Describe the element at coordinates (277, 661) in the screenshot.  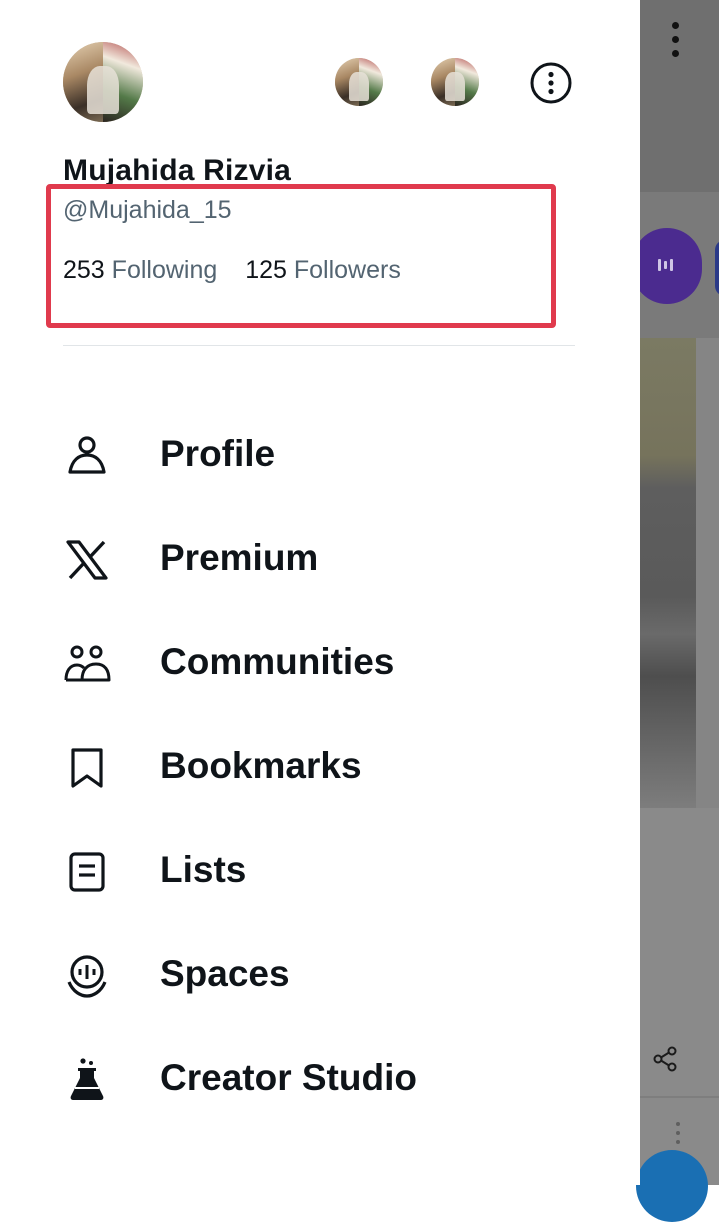
I see `menu-item-label: Communities` at that location.